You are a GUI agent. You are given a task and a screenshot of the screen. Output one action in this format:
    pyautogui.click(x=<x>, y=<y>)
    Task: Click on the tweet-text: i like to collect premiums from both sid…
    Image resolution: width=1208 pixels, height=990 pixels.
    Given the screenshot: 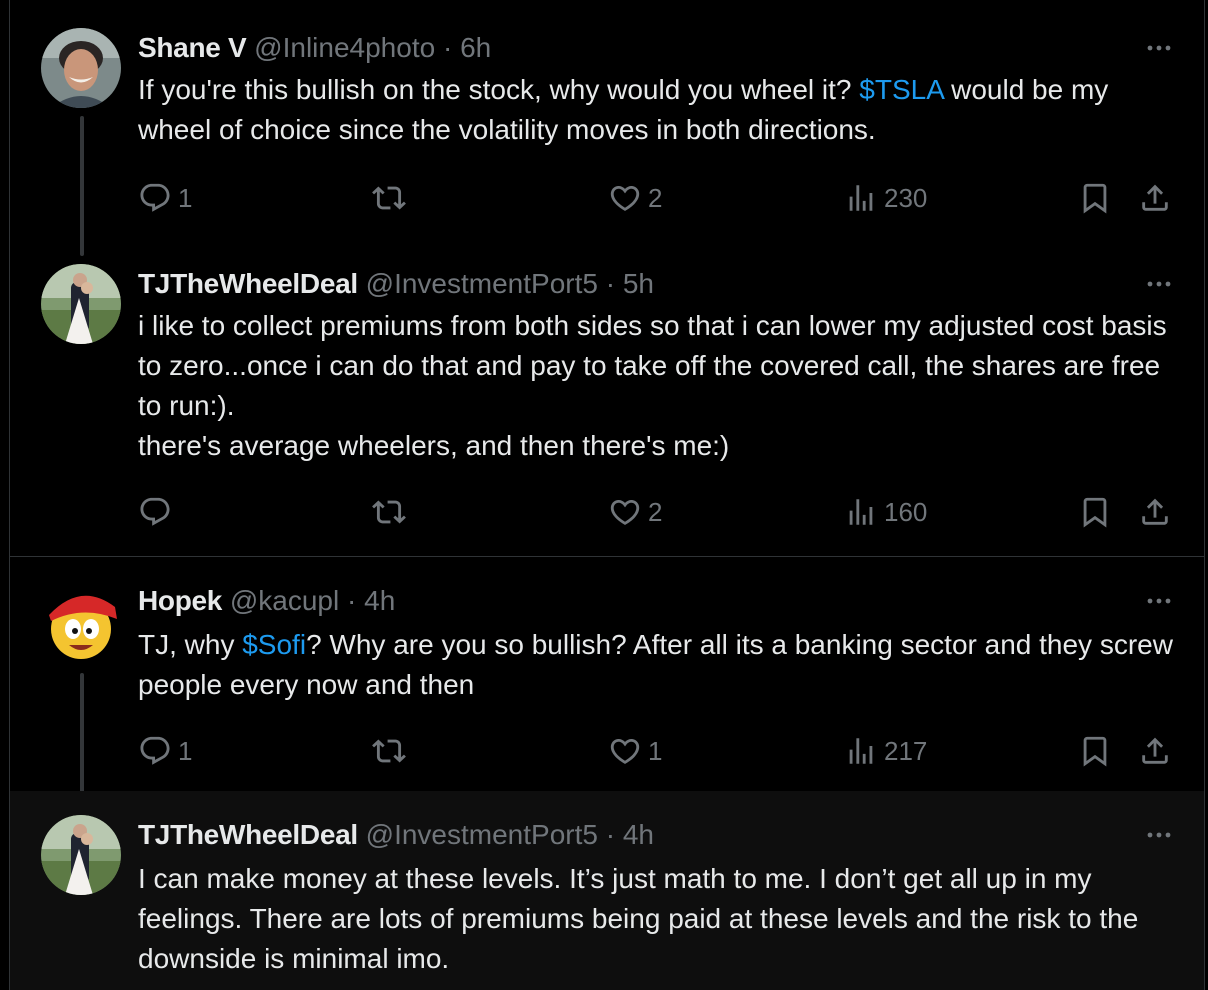 What is the action you would take?
    pyautogui.click(x=663, y=386)
    